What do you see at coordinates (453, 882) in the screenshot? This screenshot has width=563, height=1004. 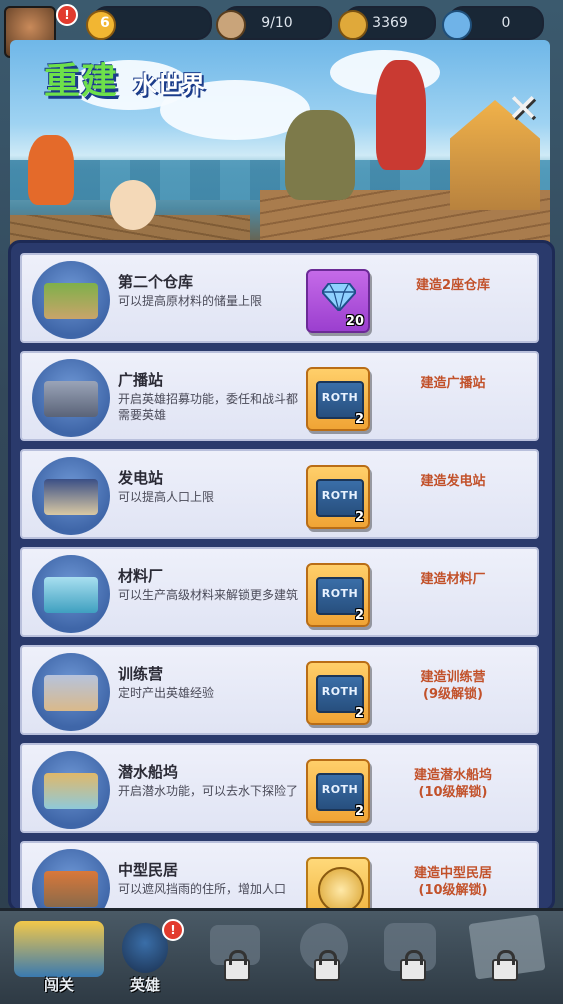 I see `build-button: 建造中型民居 (10级解锁)` at bounding box center [453, 882].